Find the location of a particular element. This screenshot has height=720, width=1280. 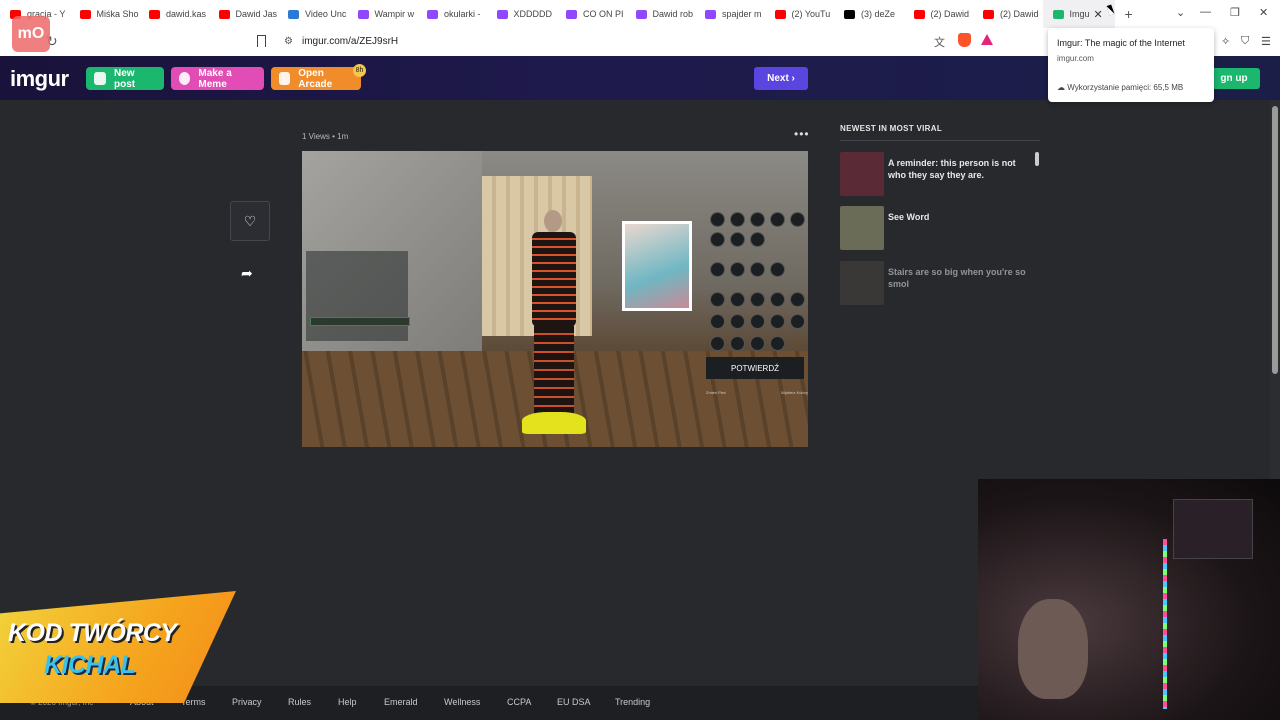

footer-link: Emerald is located at coordinates (401, 702).